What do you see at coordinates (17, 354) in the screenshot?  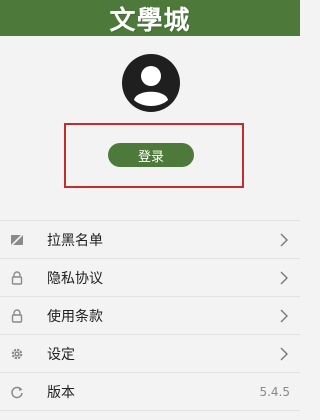 I see `gear-icon` at bounding box center [17, 354].